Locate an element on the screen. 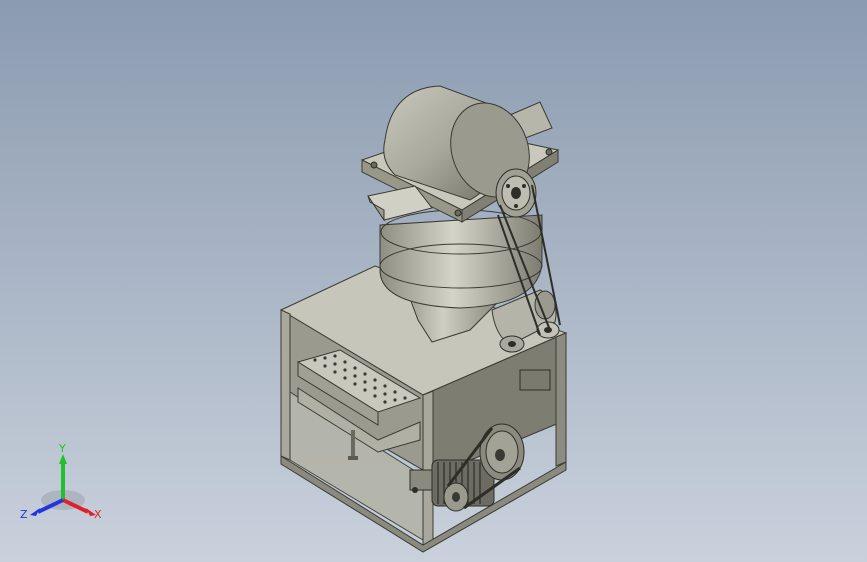 This screenshot has width=867, height=562. x-axis-label: X is located at coordinates (98, 514).